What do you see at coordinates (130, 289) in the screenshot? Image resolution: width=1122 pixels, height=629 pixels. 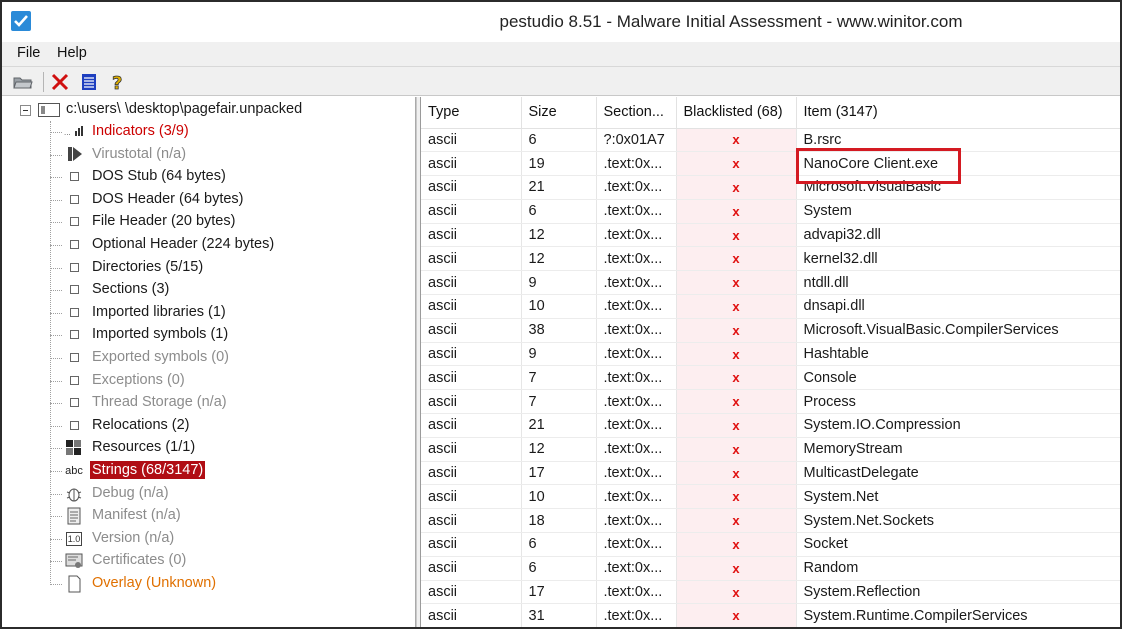 I see `tree-item-label: Sections (3)` at bounding box center [130, 289].